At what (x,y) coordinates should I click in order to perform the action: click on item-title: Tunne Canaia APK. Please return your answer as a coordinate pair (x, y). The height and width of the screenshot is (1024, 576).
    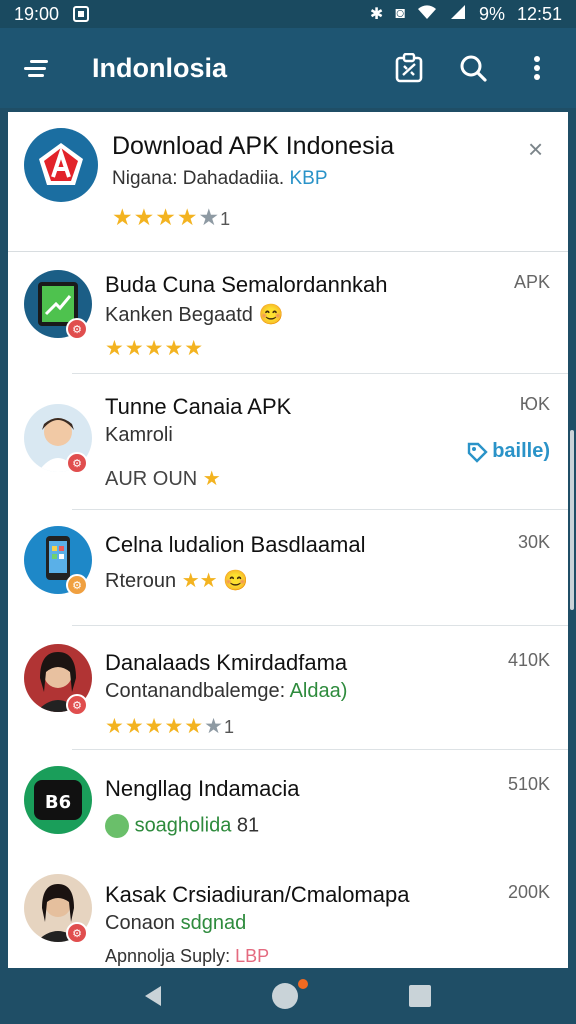
    Looking at the image, I should click on (198, 406).